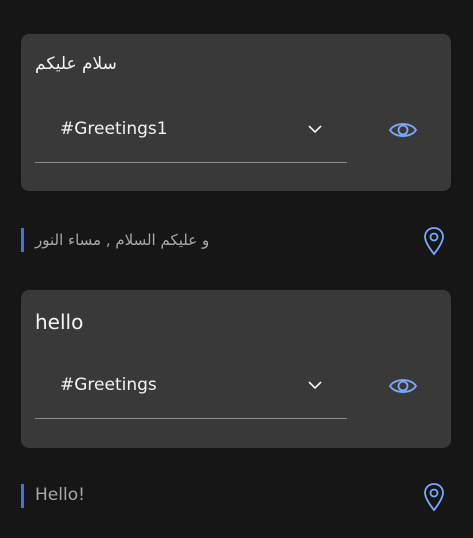 This screenshot has width=473, height=538. What do you see at coordinates (59, 322) in the screenshot?
I see `intent-title: hello` at bounding box center [59, 322].